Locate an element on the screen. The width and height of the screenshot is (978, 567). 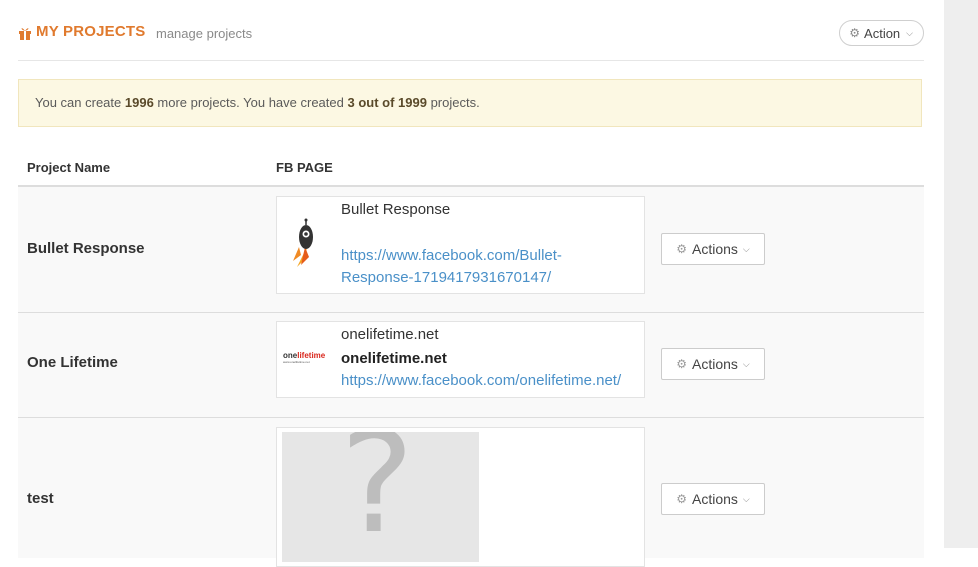
page-header: MY PROJECTS manage projects ⚙ Action ⌵ is located at coordinates (471, 40).